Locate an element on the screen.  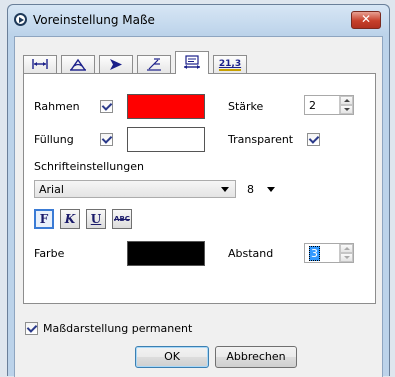
staerke-spinner: 2 is located at coordinates (329, 105).